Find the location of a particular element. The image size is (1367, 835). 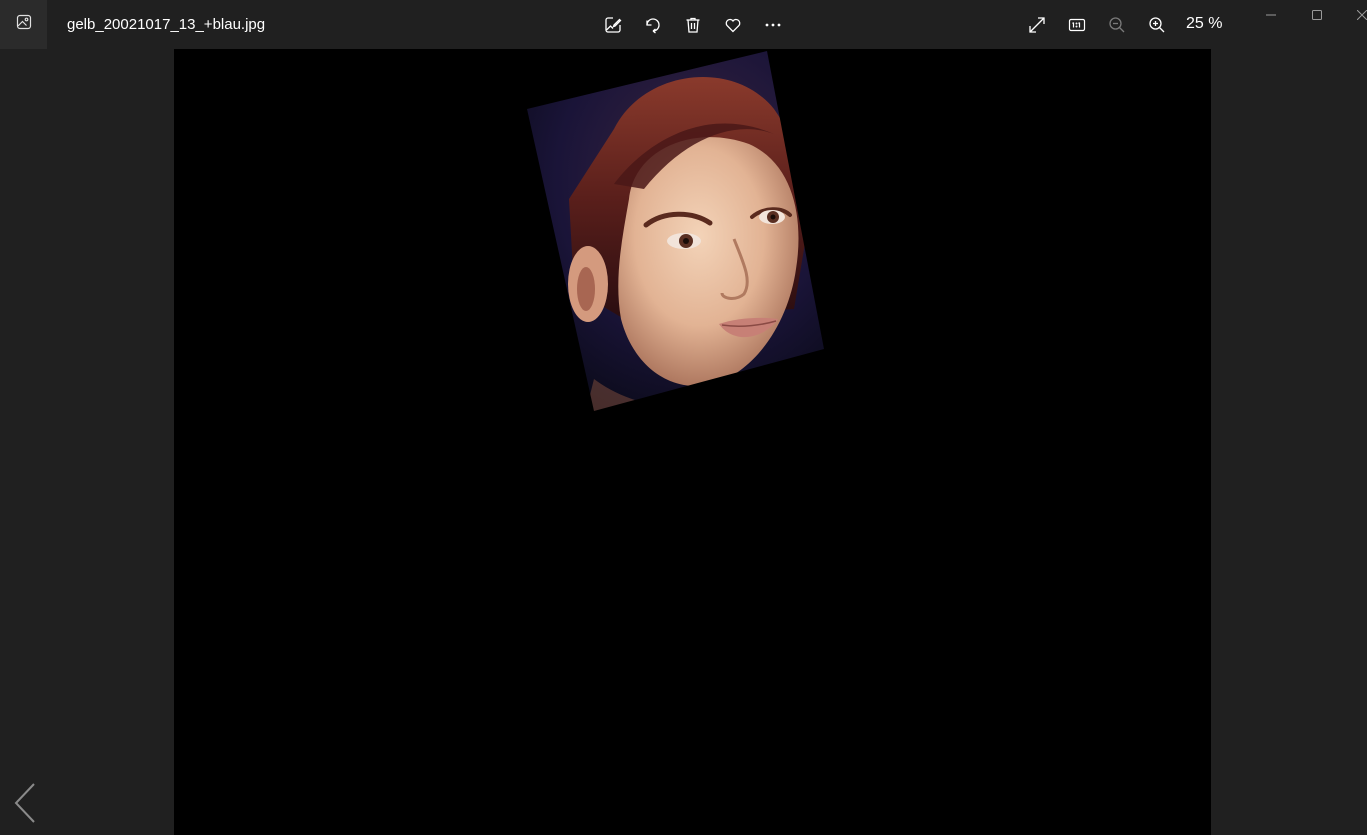

zoom-in-icon is located at coordinates (1157, 25).